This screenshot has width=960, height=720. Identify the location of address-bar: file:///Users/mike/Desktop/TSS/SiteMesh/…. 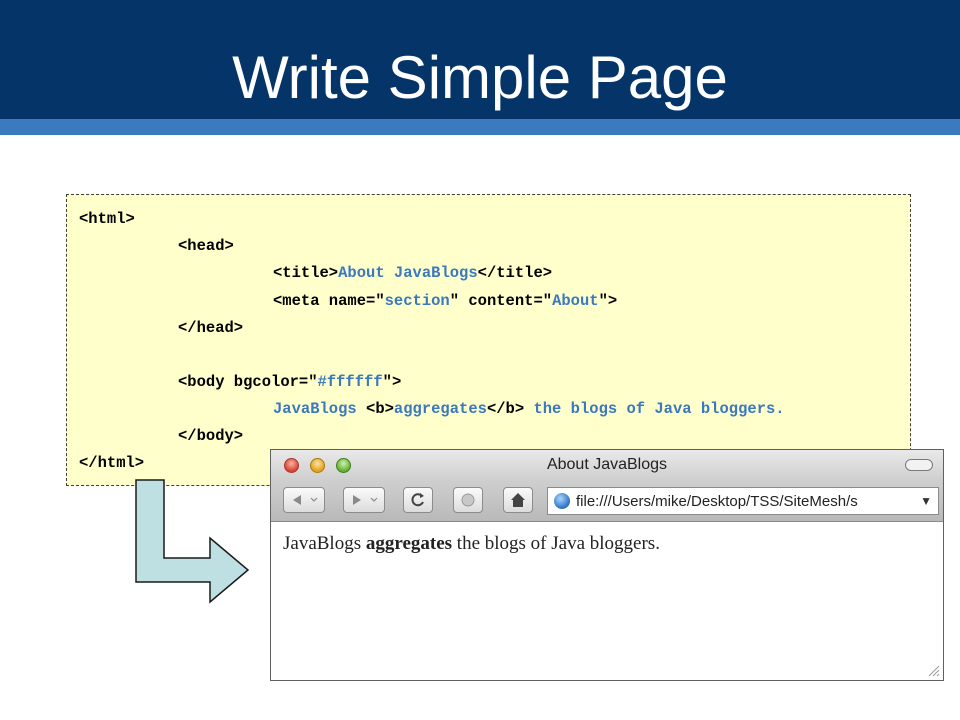
(743, 501).